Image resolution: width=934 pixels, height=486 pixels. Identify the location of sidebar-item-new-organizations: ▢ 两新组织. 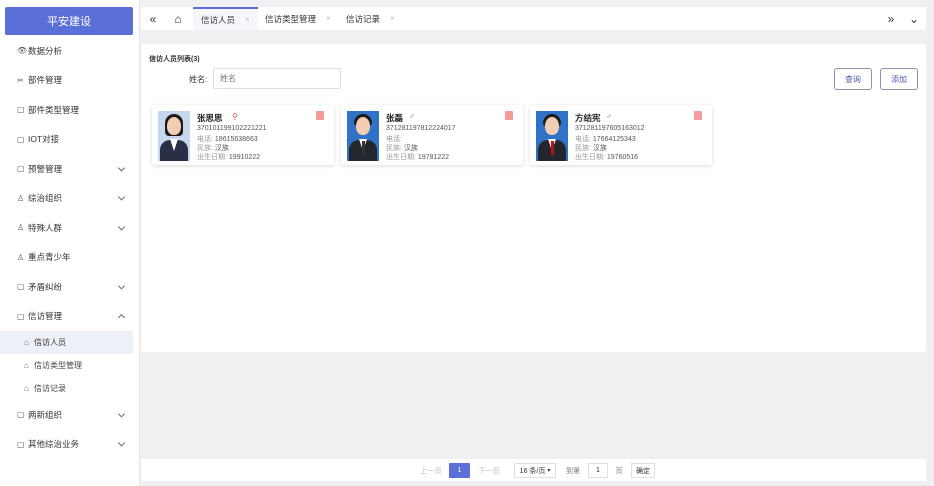
(66, 415).